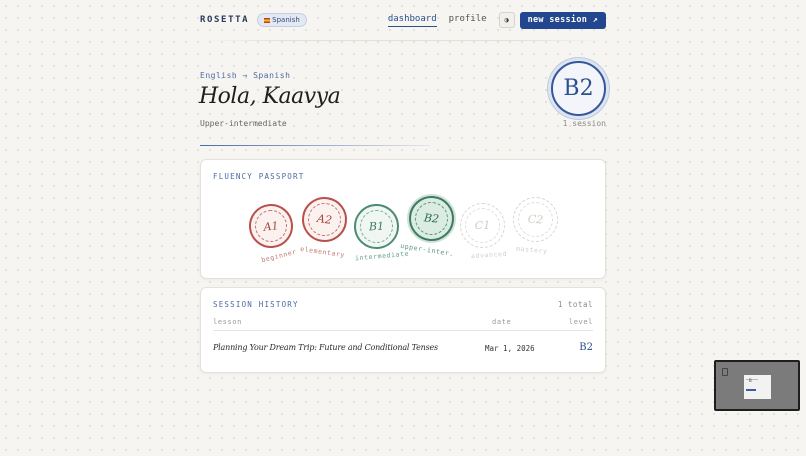 Image resolution: width=806 pixels, height=456 pixels. I want to click on stamp-label-c1: advanced, so click(489, 255).